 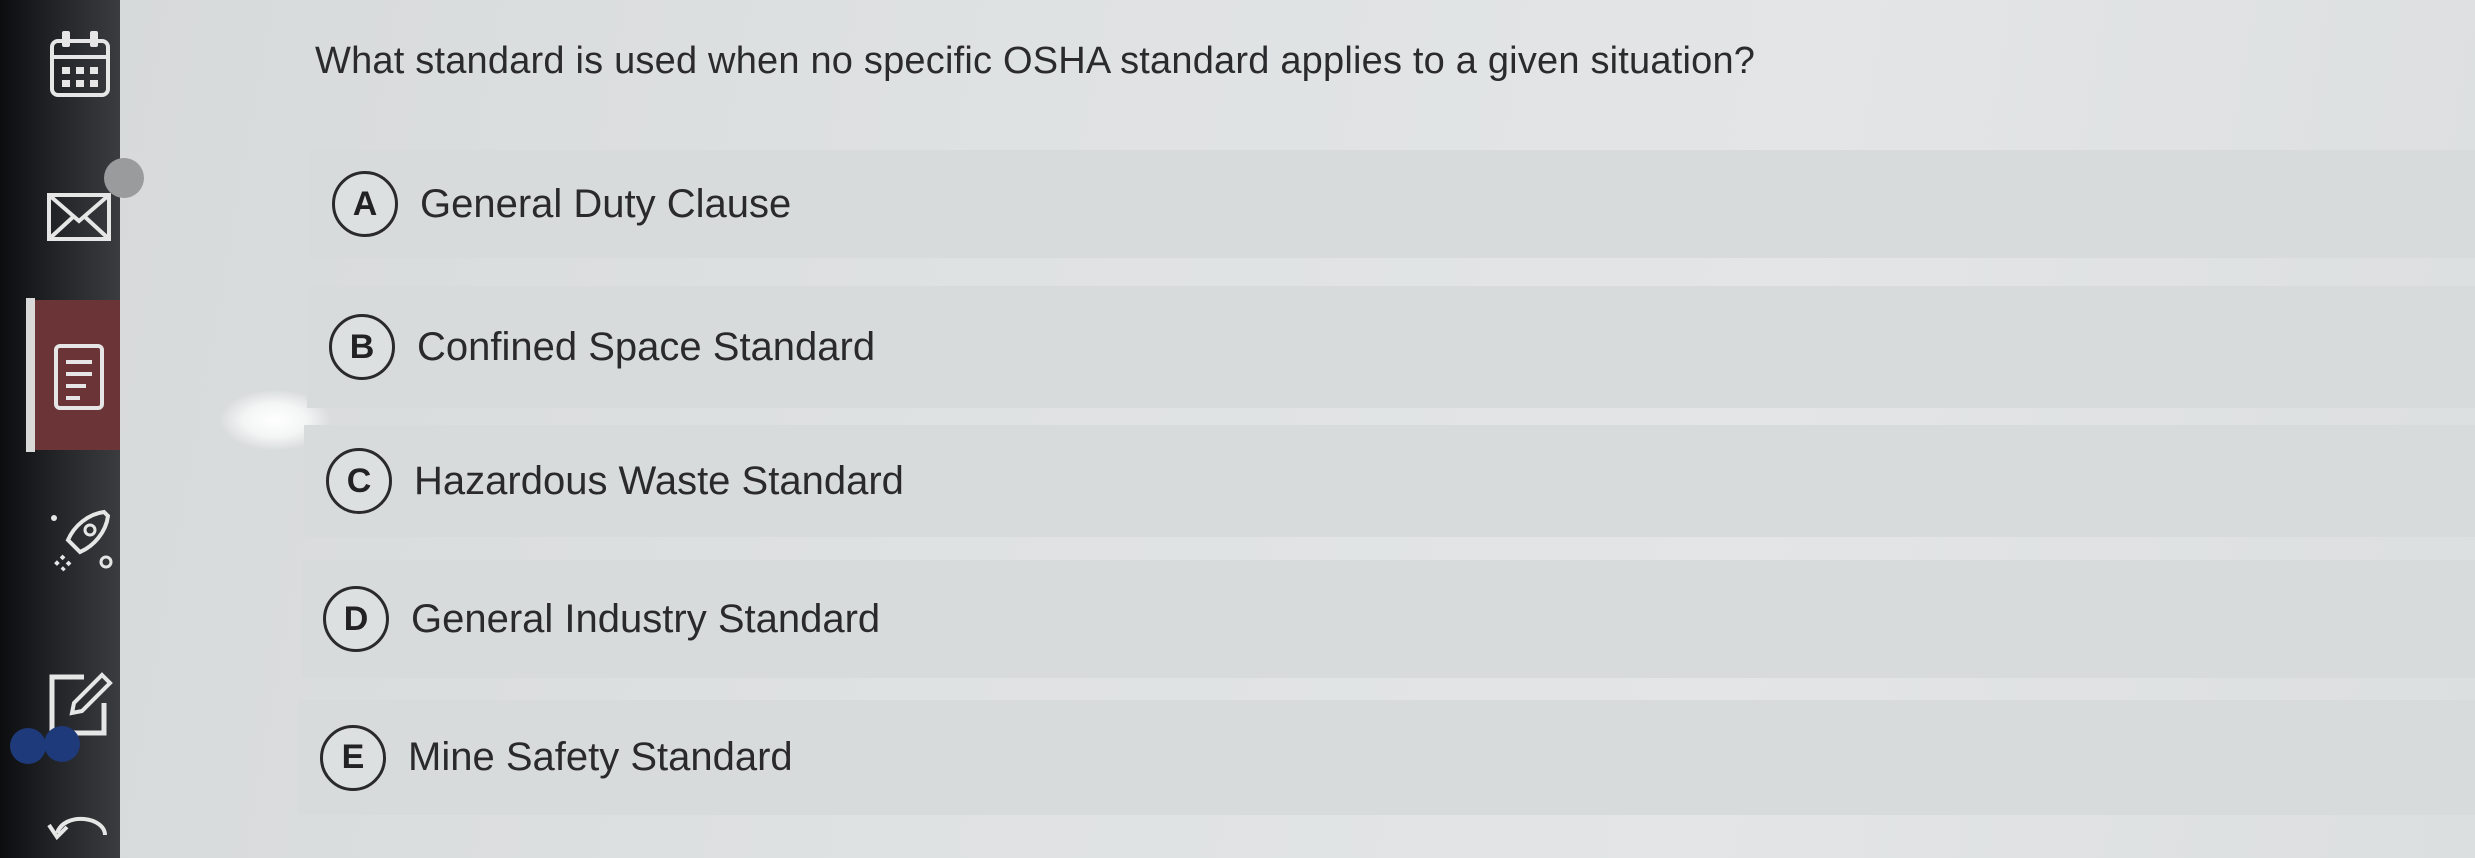 What do you see at coordinates (365, 204) in the screenshot?
I see `option-letter: A` at bounding box center [365, 204].